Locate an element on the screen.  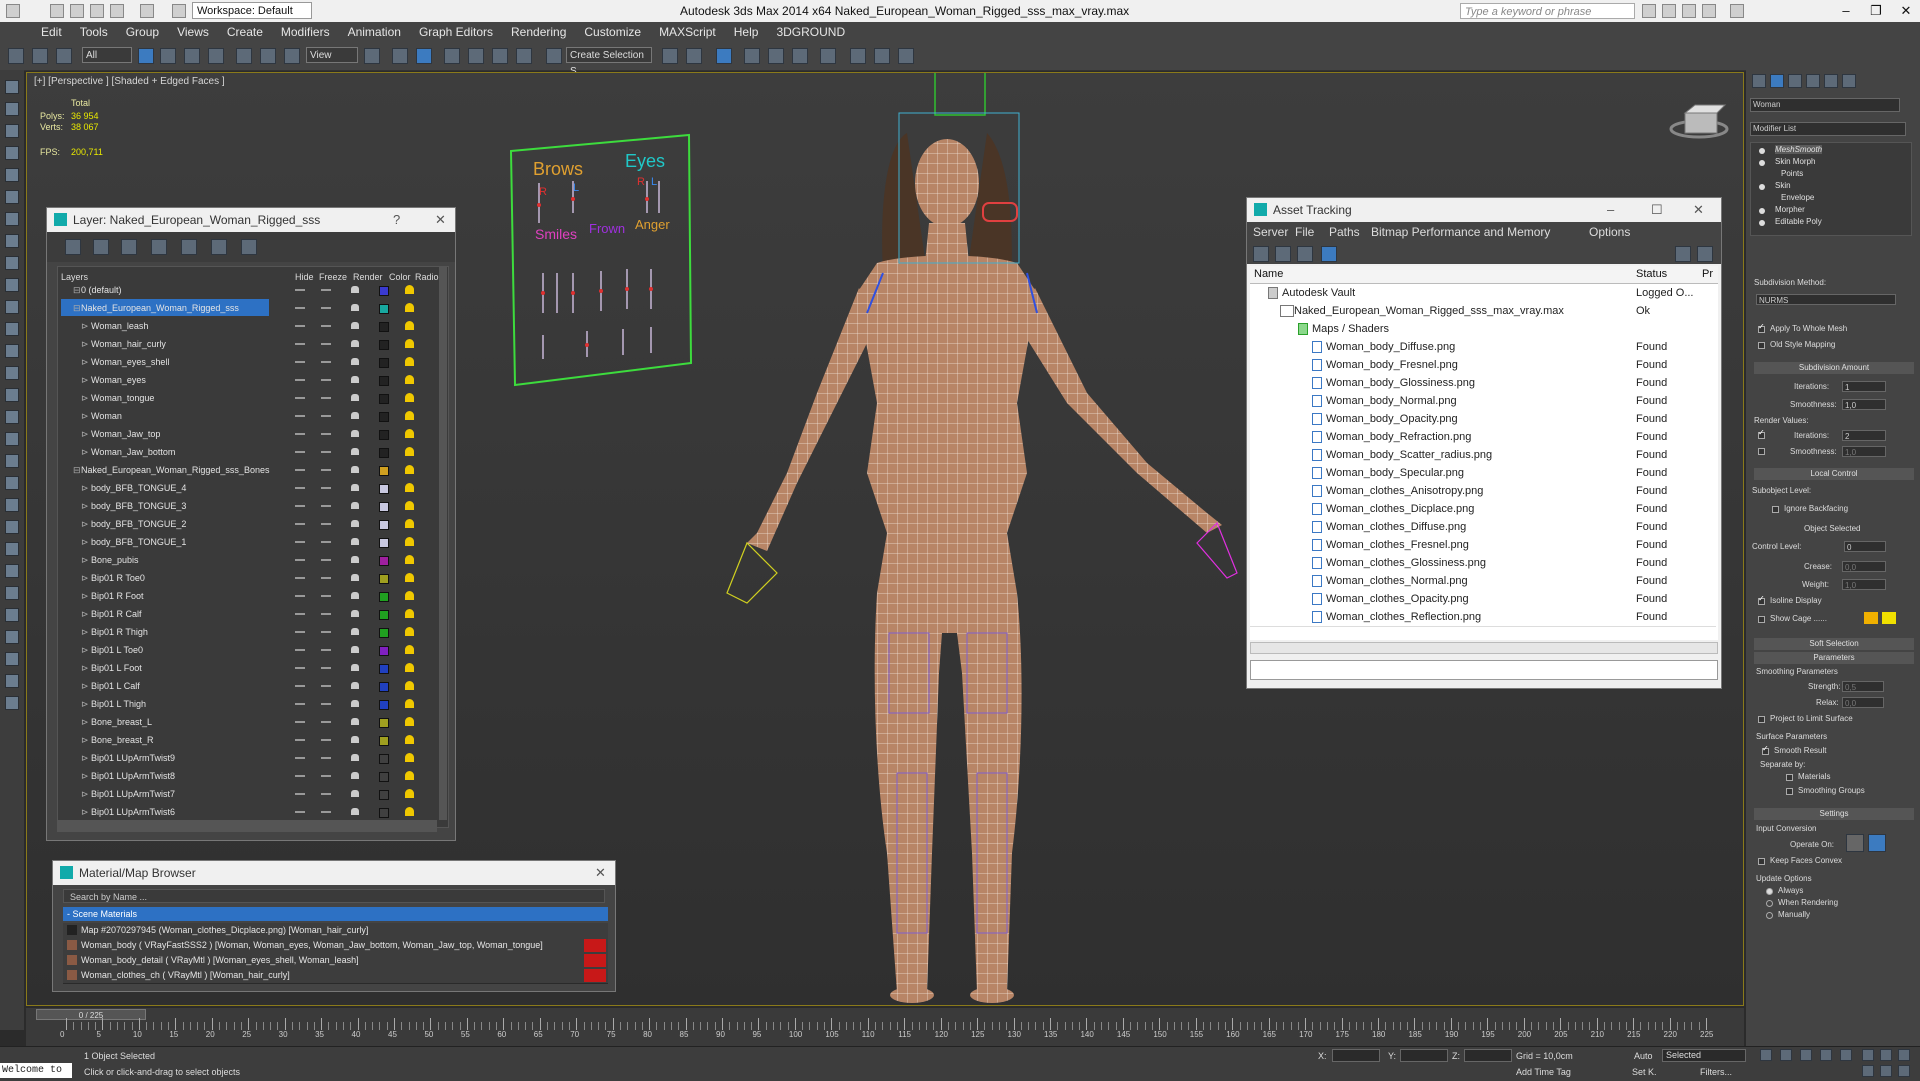
ignore-backfacing-checkbox is located at coordinates (1775, 509).